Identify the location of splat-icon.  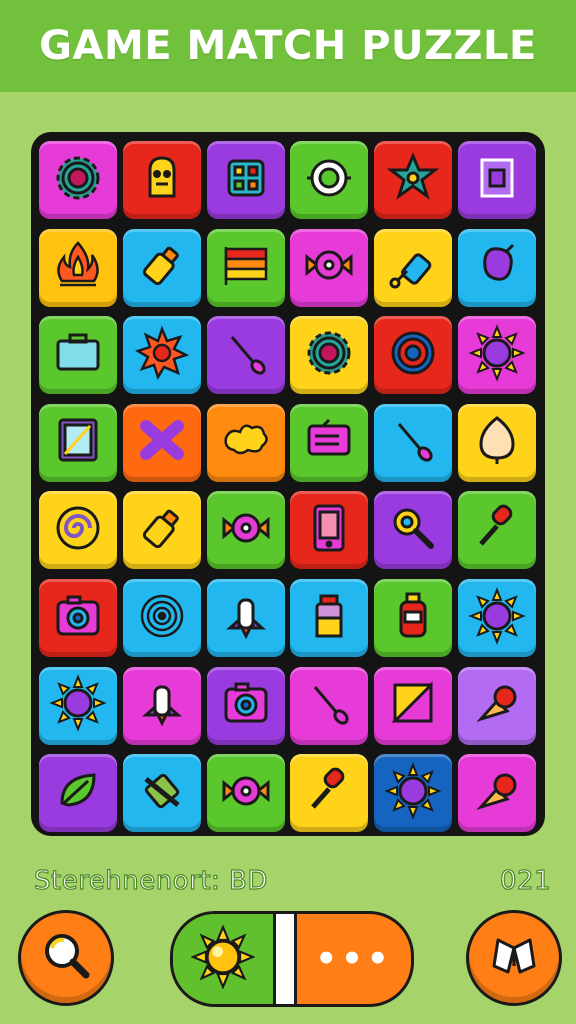
(246, 442).